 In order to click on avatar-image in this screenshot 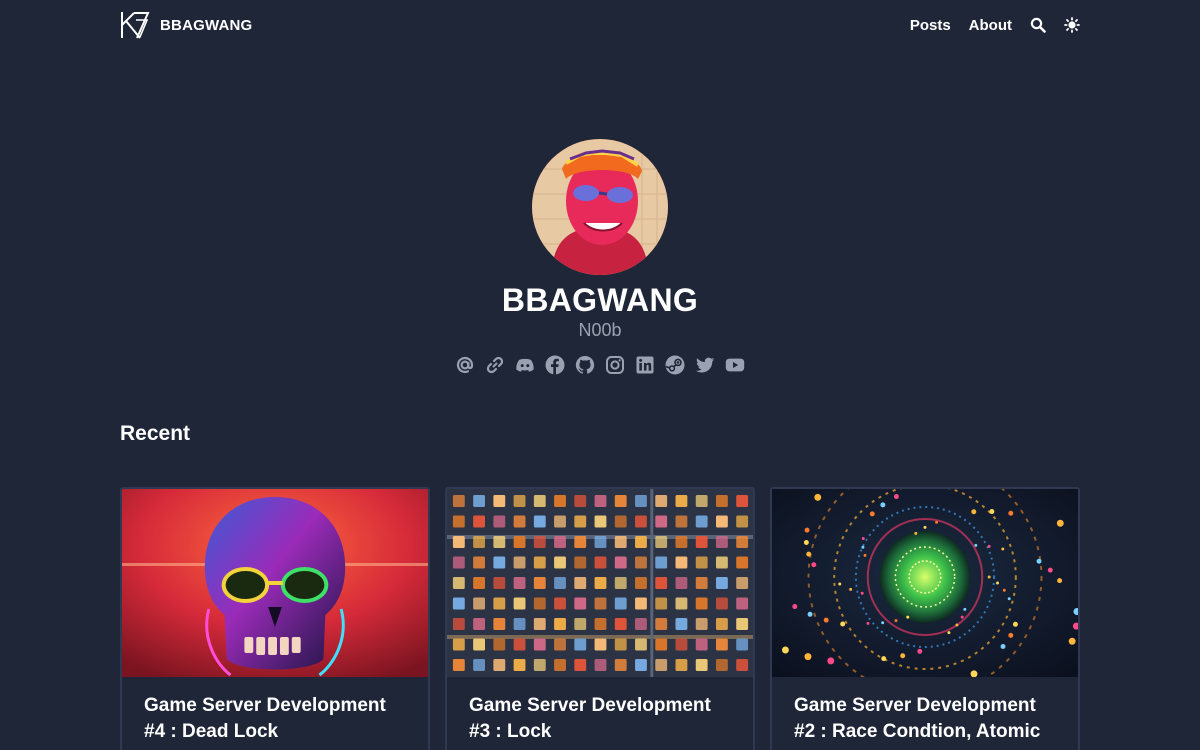, I will do `click(600, 207)`.